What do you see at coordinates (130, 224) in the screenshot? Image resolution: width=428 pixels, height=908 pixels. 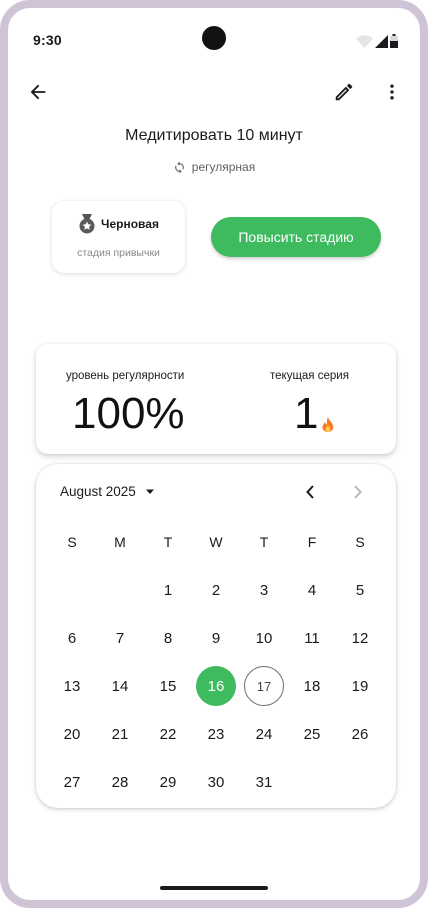 I see `stage-name: Черновая` at bounding box center [130, 224].